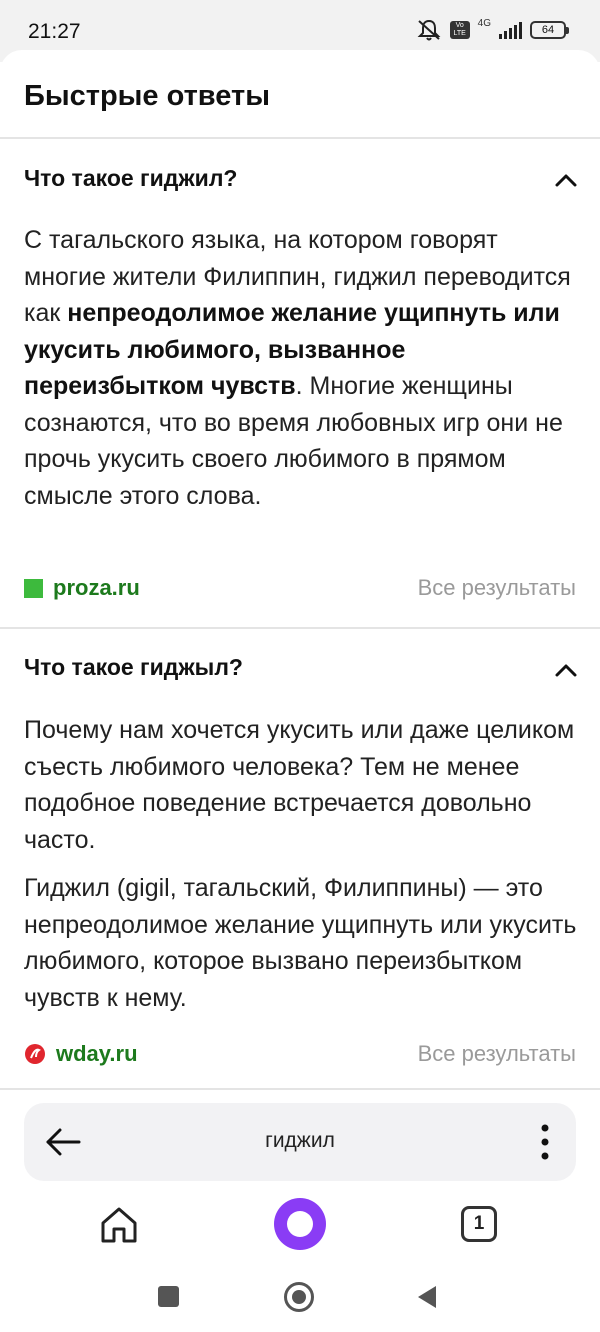  I want to click on question-2-title: Что такое гиджыл?, so click(133, 667).